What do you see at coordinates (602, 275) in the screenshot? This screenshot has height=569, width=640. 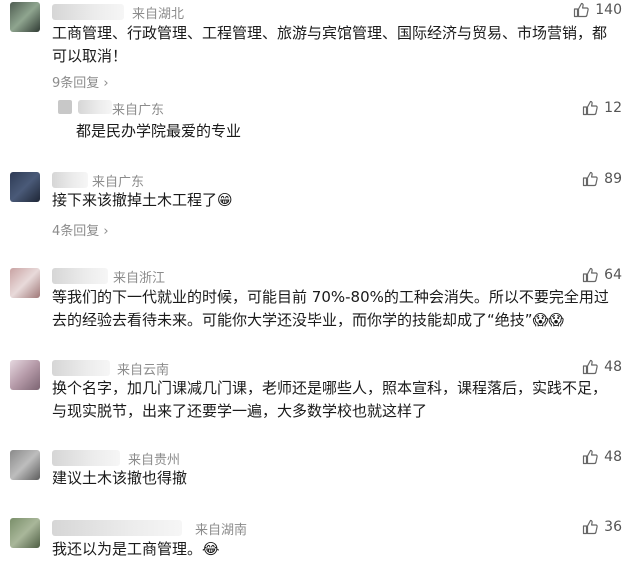 I see `like-button: 64` at bounding box center [602, 275].